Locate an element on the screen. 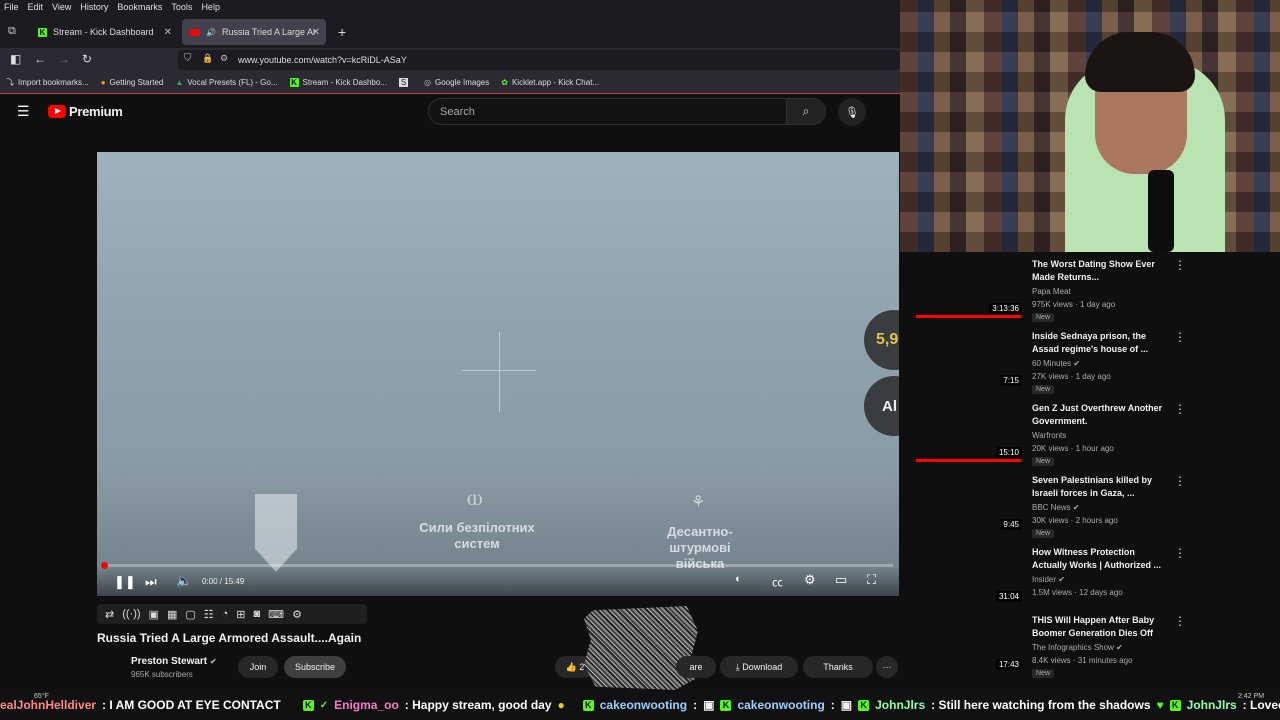 The height and width of the screenshot is (720, 1280). rec-channel: 60 Minutes ✔ is located at coordinates (1056, 363).